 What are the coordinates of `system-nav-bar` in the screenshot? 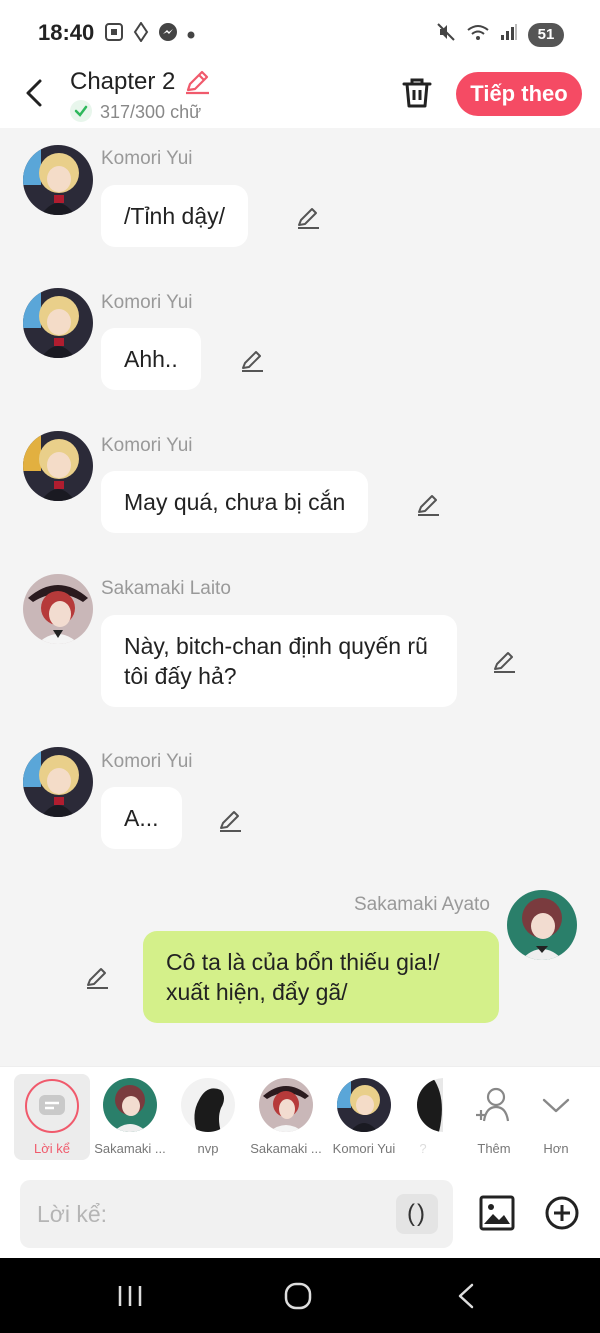 It's located at (300, 1295).